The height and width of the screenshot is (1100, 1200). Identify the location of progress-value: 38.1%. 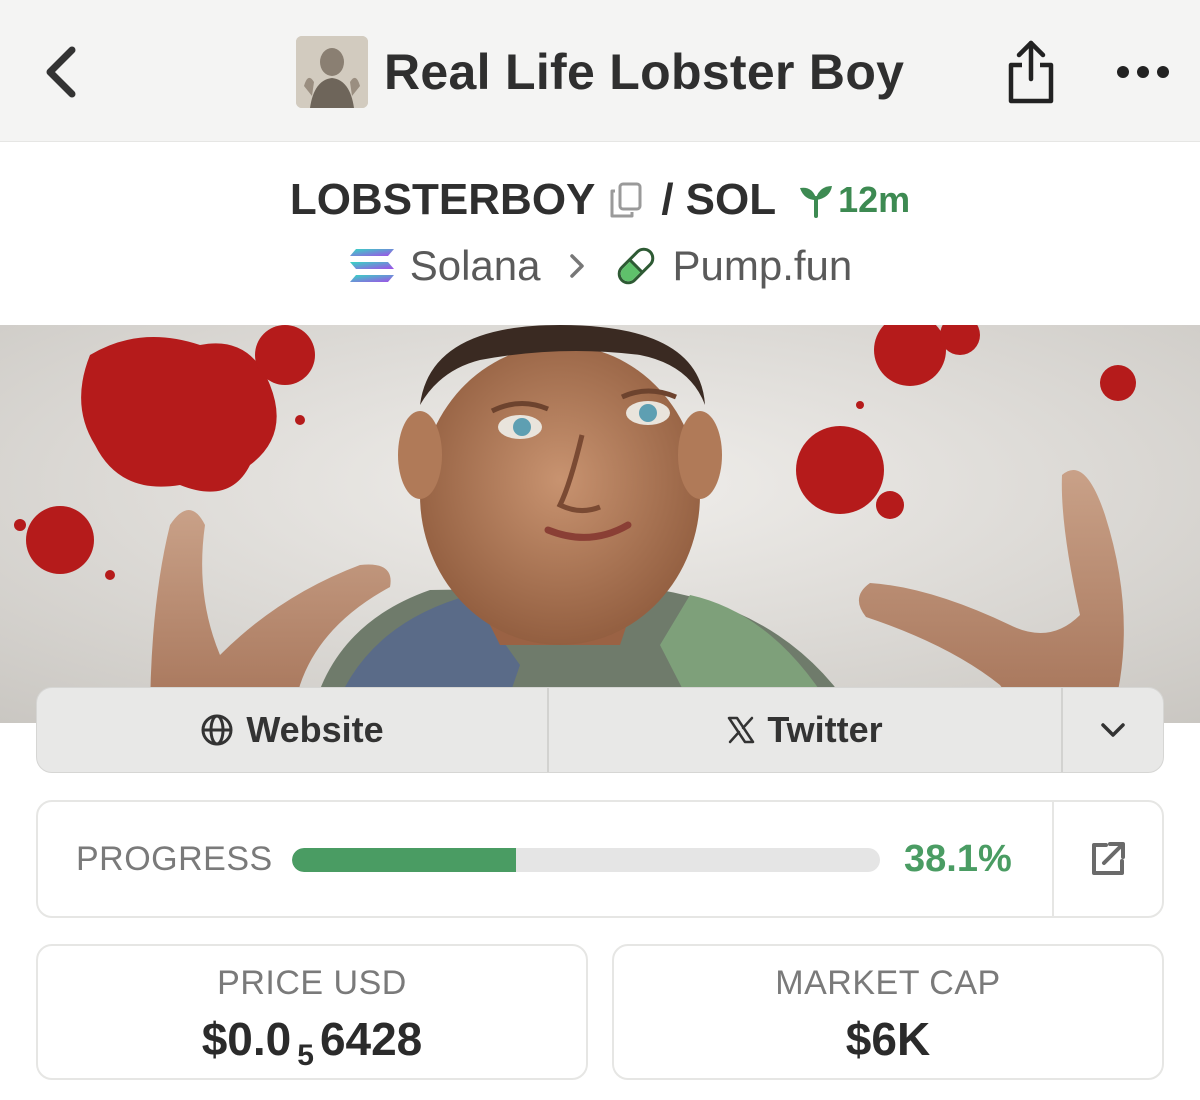
(958, 858).